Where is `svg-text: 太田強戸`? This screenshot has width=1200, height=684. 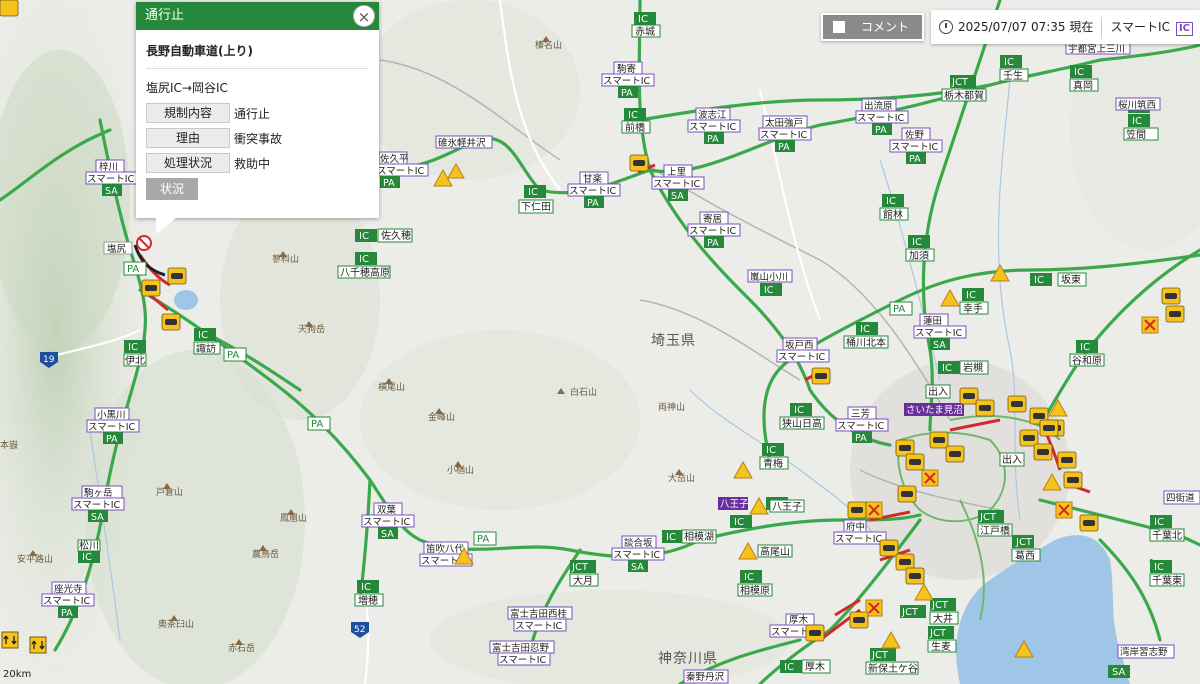 svg-text: 太田強戸 is located at coordinates (784, 123).